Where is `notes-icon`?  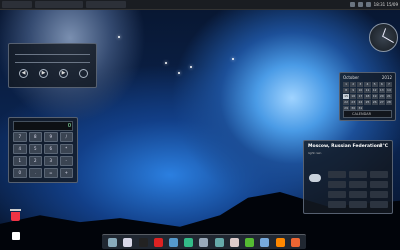 notes-icon is located at coordinates (234, 242).